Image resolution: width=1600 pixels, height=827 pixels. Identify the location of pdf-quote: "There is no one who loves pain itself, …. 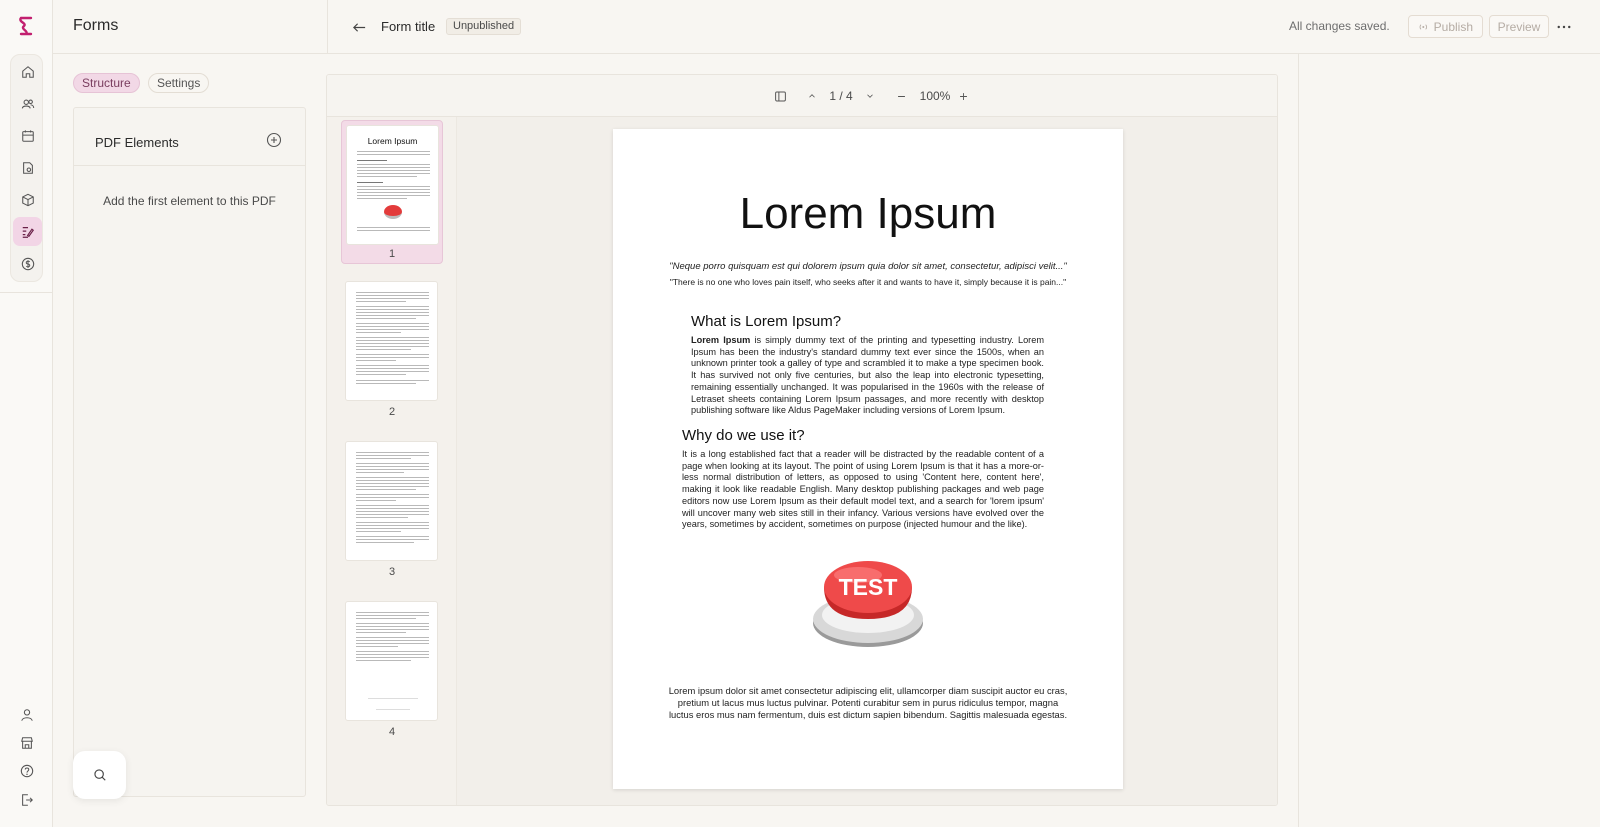
(868, 282).